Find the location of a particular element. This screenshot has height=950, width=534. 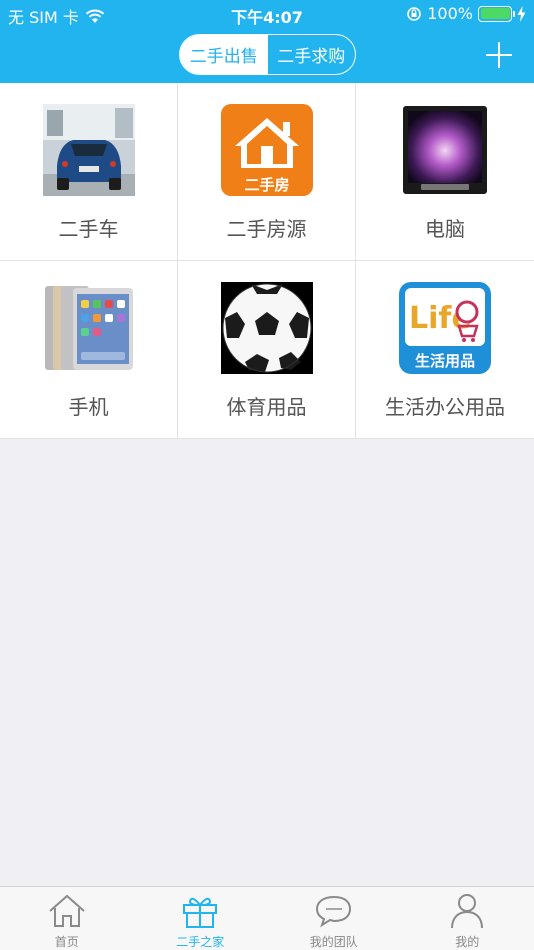

house-image-text: 二手房 is located at coordinates (266, 185).